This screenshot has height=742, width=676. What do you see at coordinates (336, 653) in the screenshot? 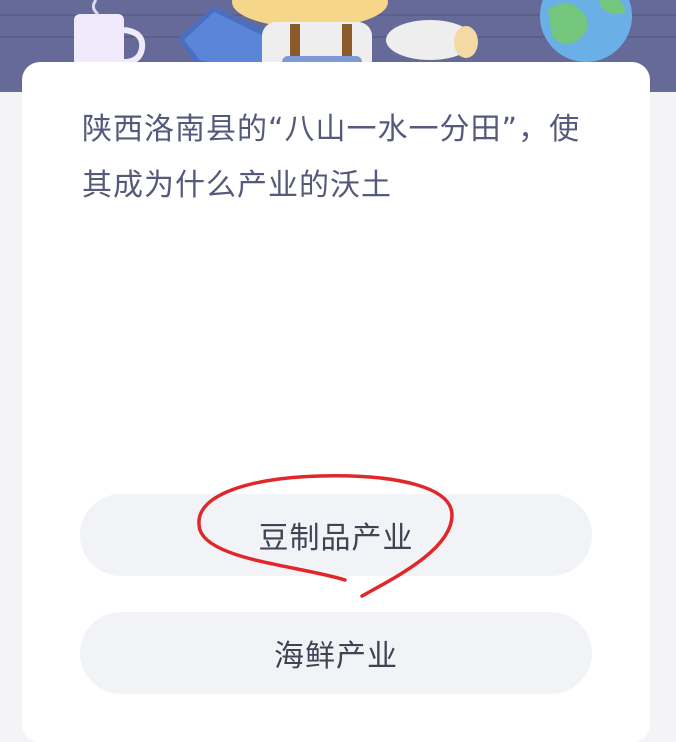
I see `option-button-b: 海鲜产业` at bounding box center [336, 653].